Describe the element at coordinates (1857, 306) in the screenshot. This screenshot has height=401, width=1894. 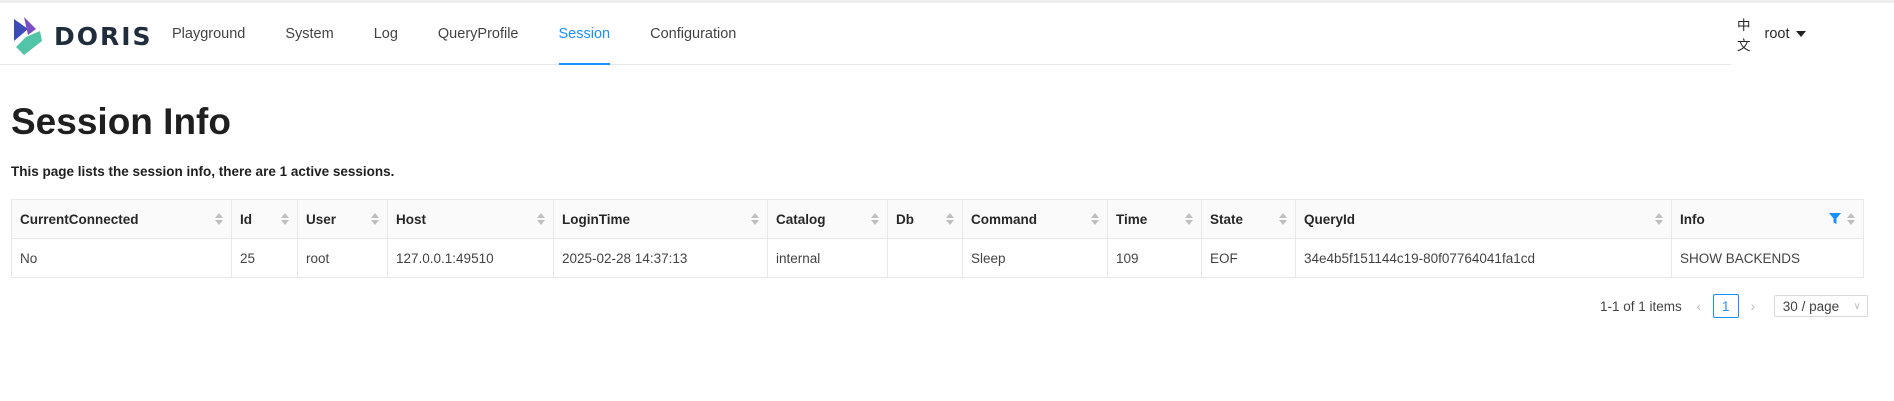
I see `chevron-down-icon: ∨` at that location.